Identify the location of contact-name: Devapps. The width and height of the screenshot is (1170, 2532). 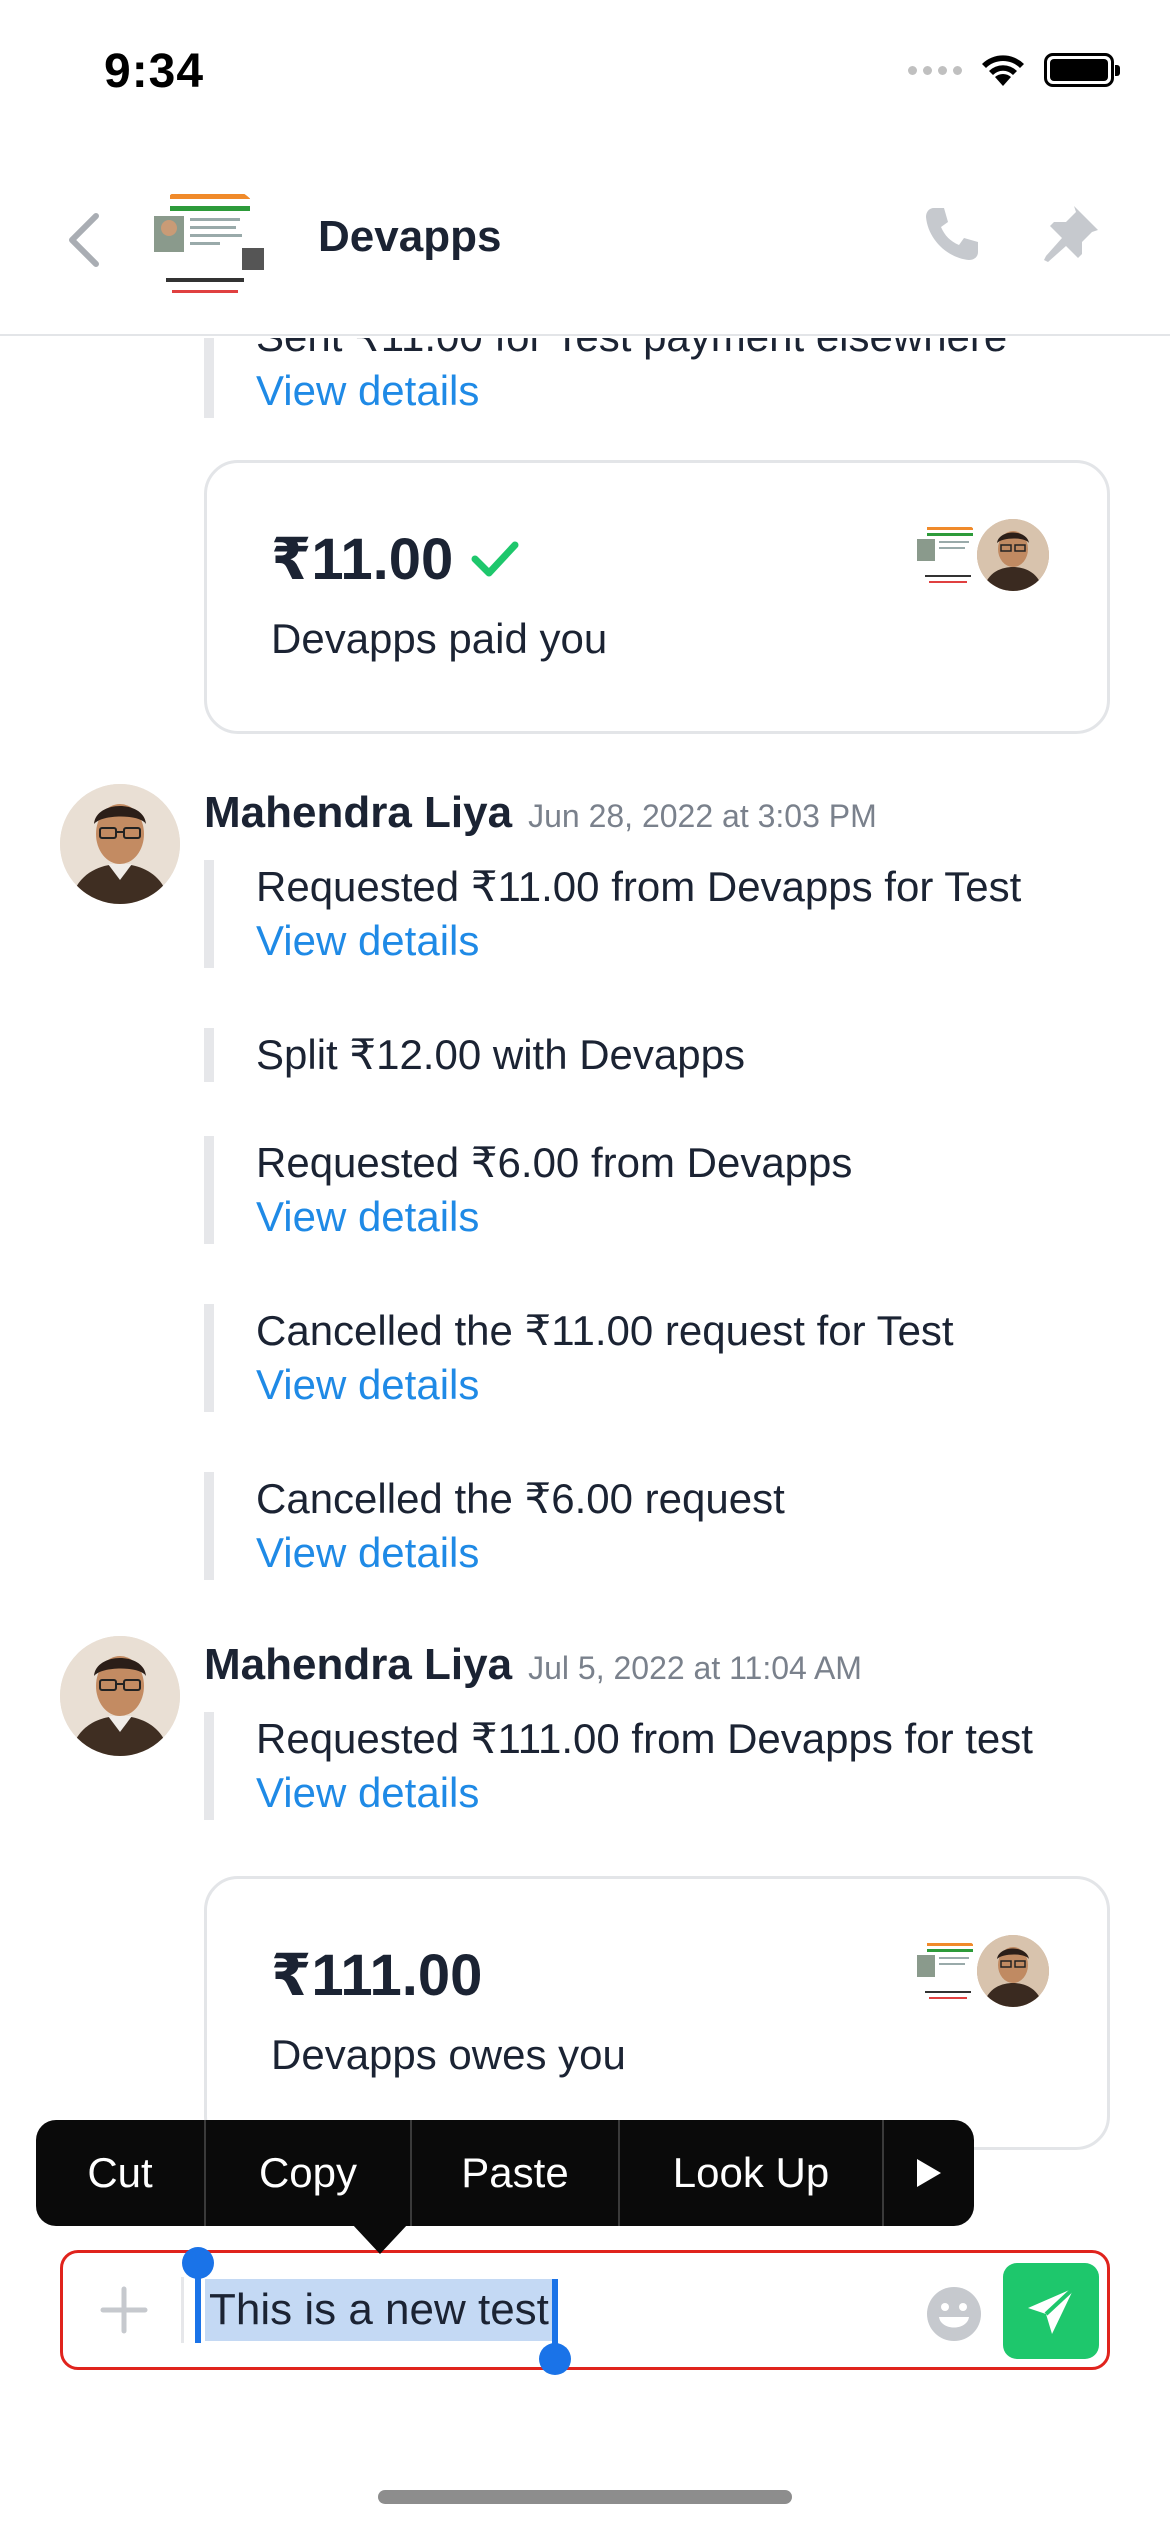
(409, 237).